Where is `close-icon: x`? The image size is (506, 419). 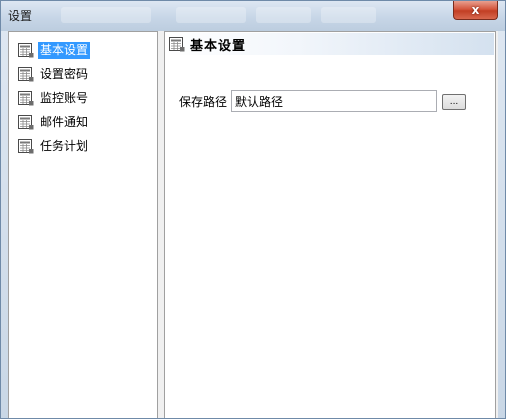
close-icon: x is located at coordinates (475, 10).